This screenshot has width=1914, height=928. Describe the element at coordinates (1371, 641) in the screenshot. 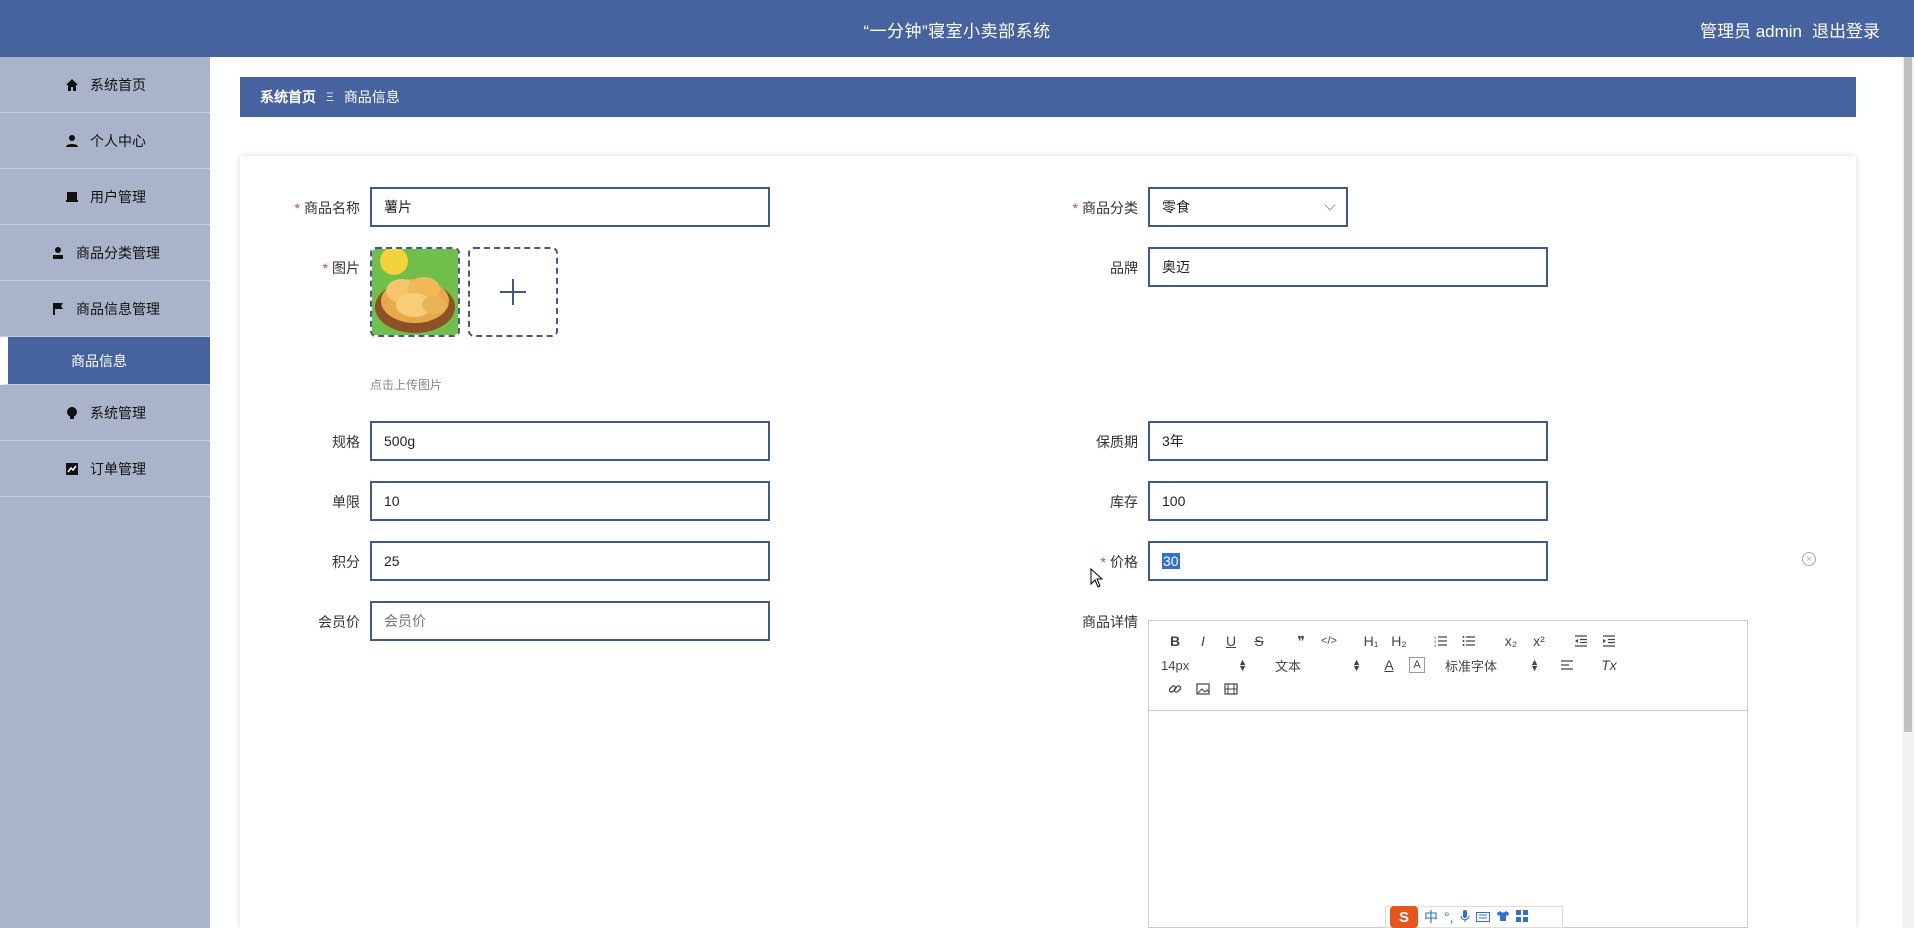

I see `h1-button: H₁` at that location.